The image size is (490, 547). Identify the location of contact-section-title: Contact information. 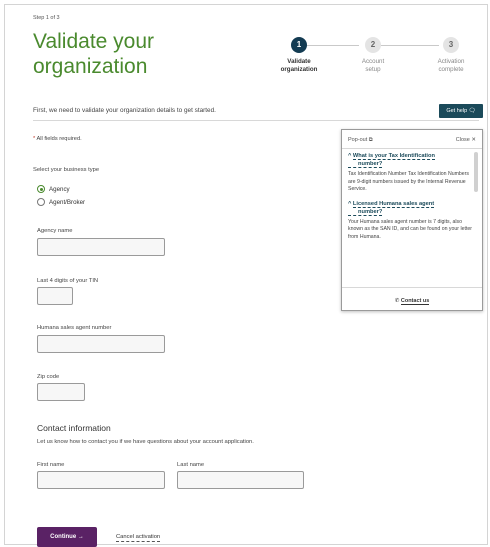
(74, 428).